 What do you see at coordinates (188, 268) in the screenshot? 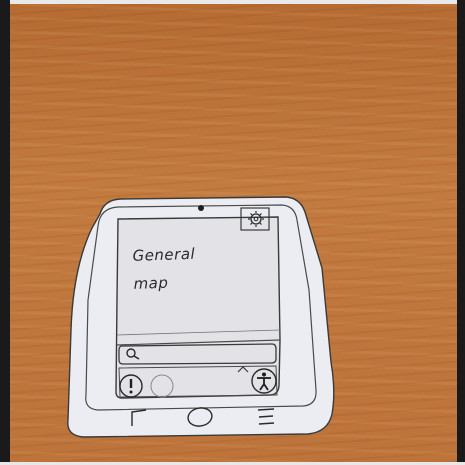
I see `map-title: General map` at bounding box center [188, 268].